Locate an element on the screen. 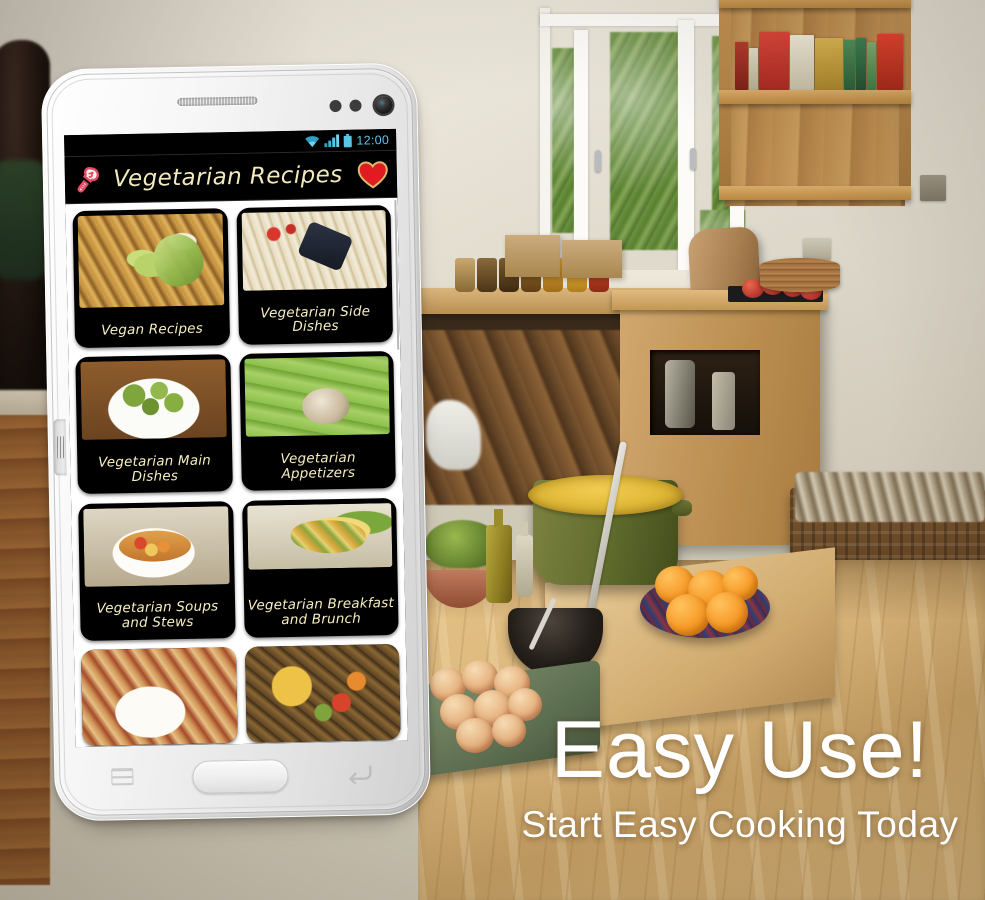 The image size is (985, 900). vegetable-stew-bowl-photo is located at coordinates (156, 546).